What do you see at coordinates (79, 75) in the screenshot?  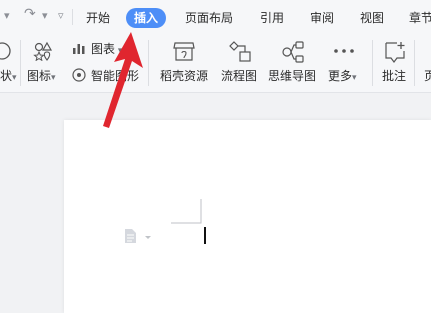 I see `smart-shape-icon` at bounding box center [79, 75].